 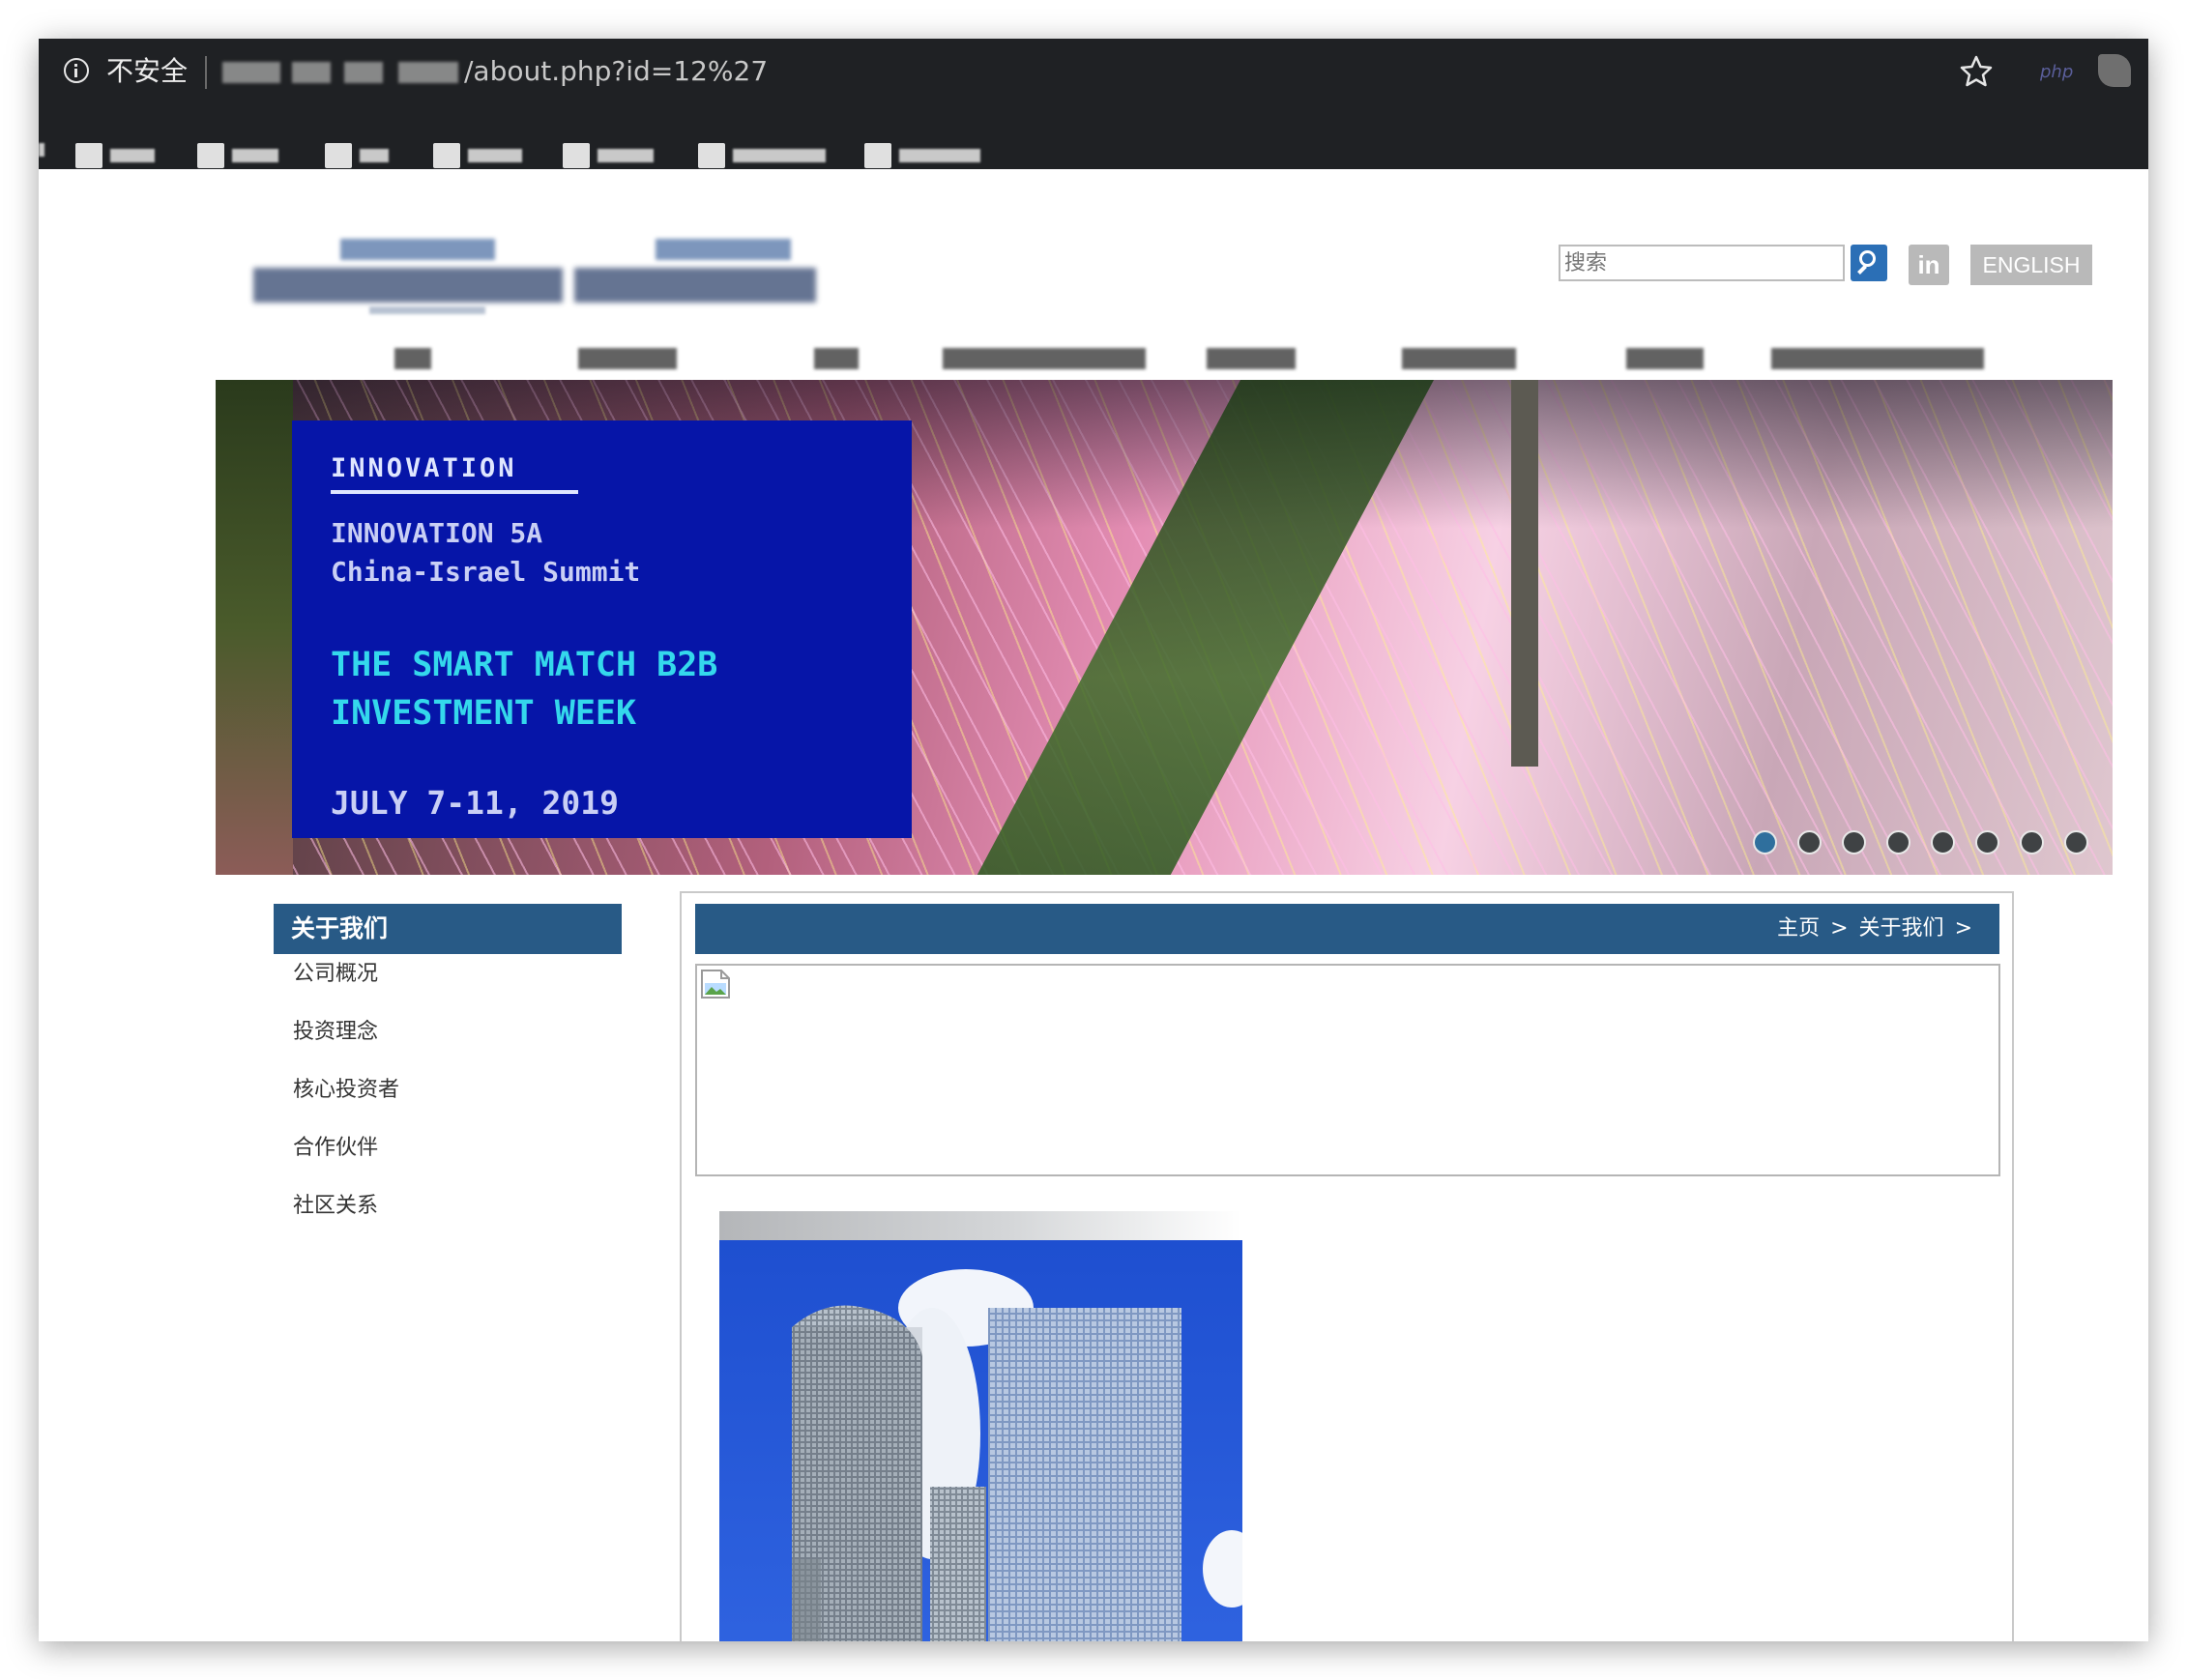 What do you see at coordinates (1524, 574) in the screenshot?
I see `banner-pole` at bounding box center [1524, 574].